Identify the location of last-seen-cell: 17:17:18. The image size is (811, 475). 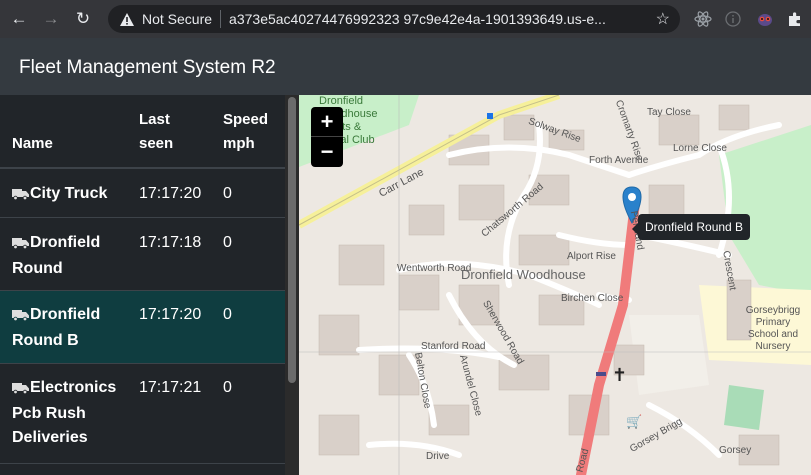
(170, 242).